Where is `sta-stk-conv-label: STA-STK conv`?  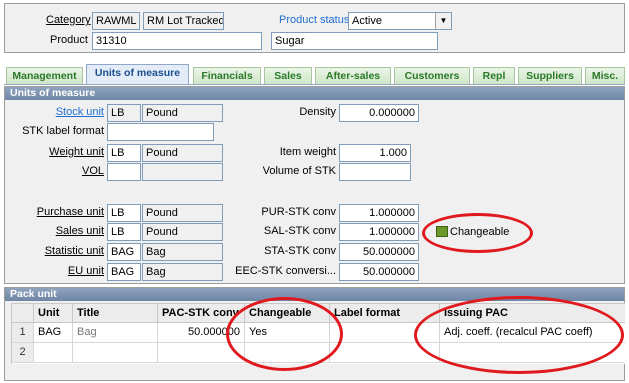
sta-stk-conv-label: STA-STK conv is located at coordinates (300, 251).